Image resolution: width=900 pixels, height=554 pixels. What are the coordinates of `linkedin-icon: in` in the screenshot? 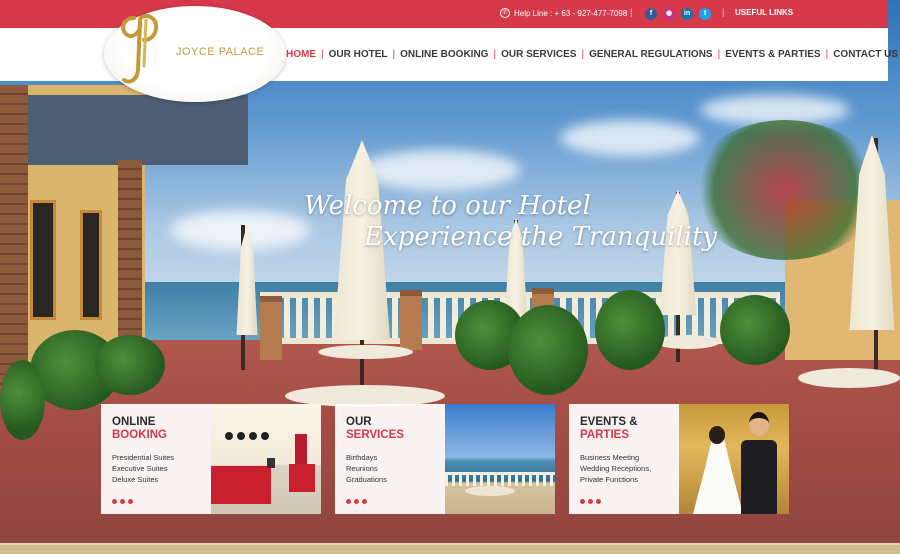 It's located at (687, 14).